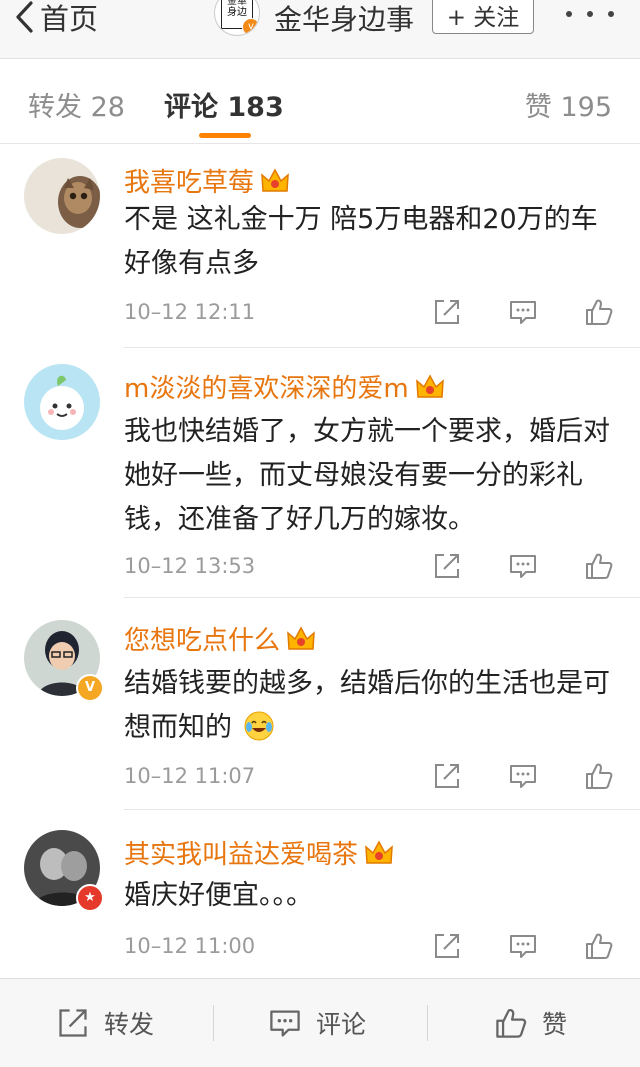 The image size is (640, 1067). I want to click on comment-username: 其实我叫益达爱喝茶, so click(259, 852).